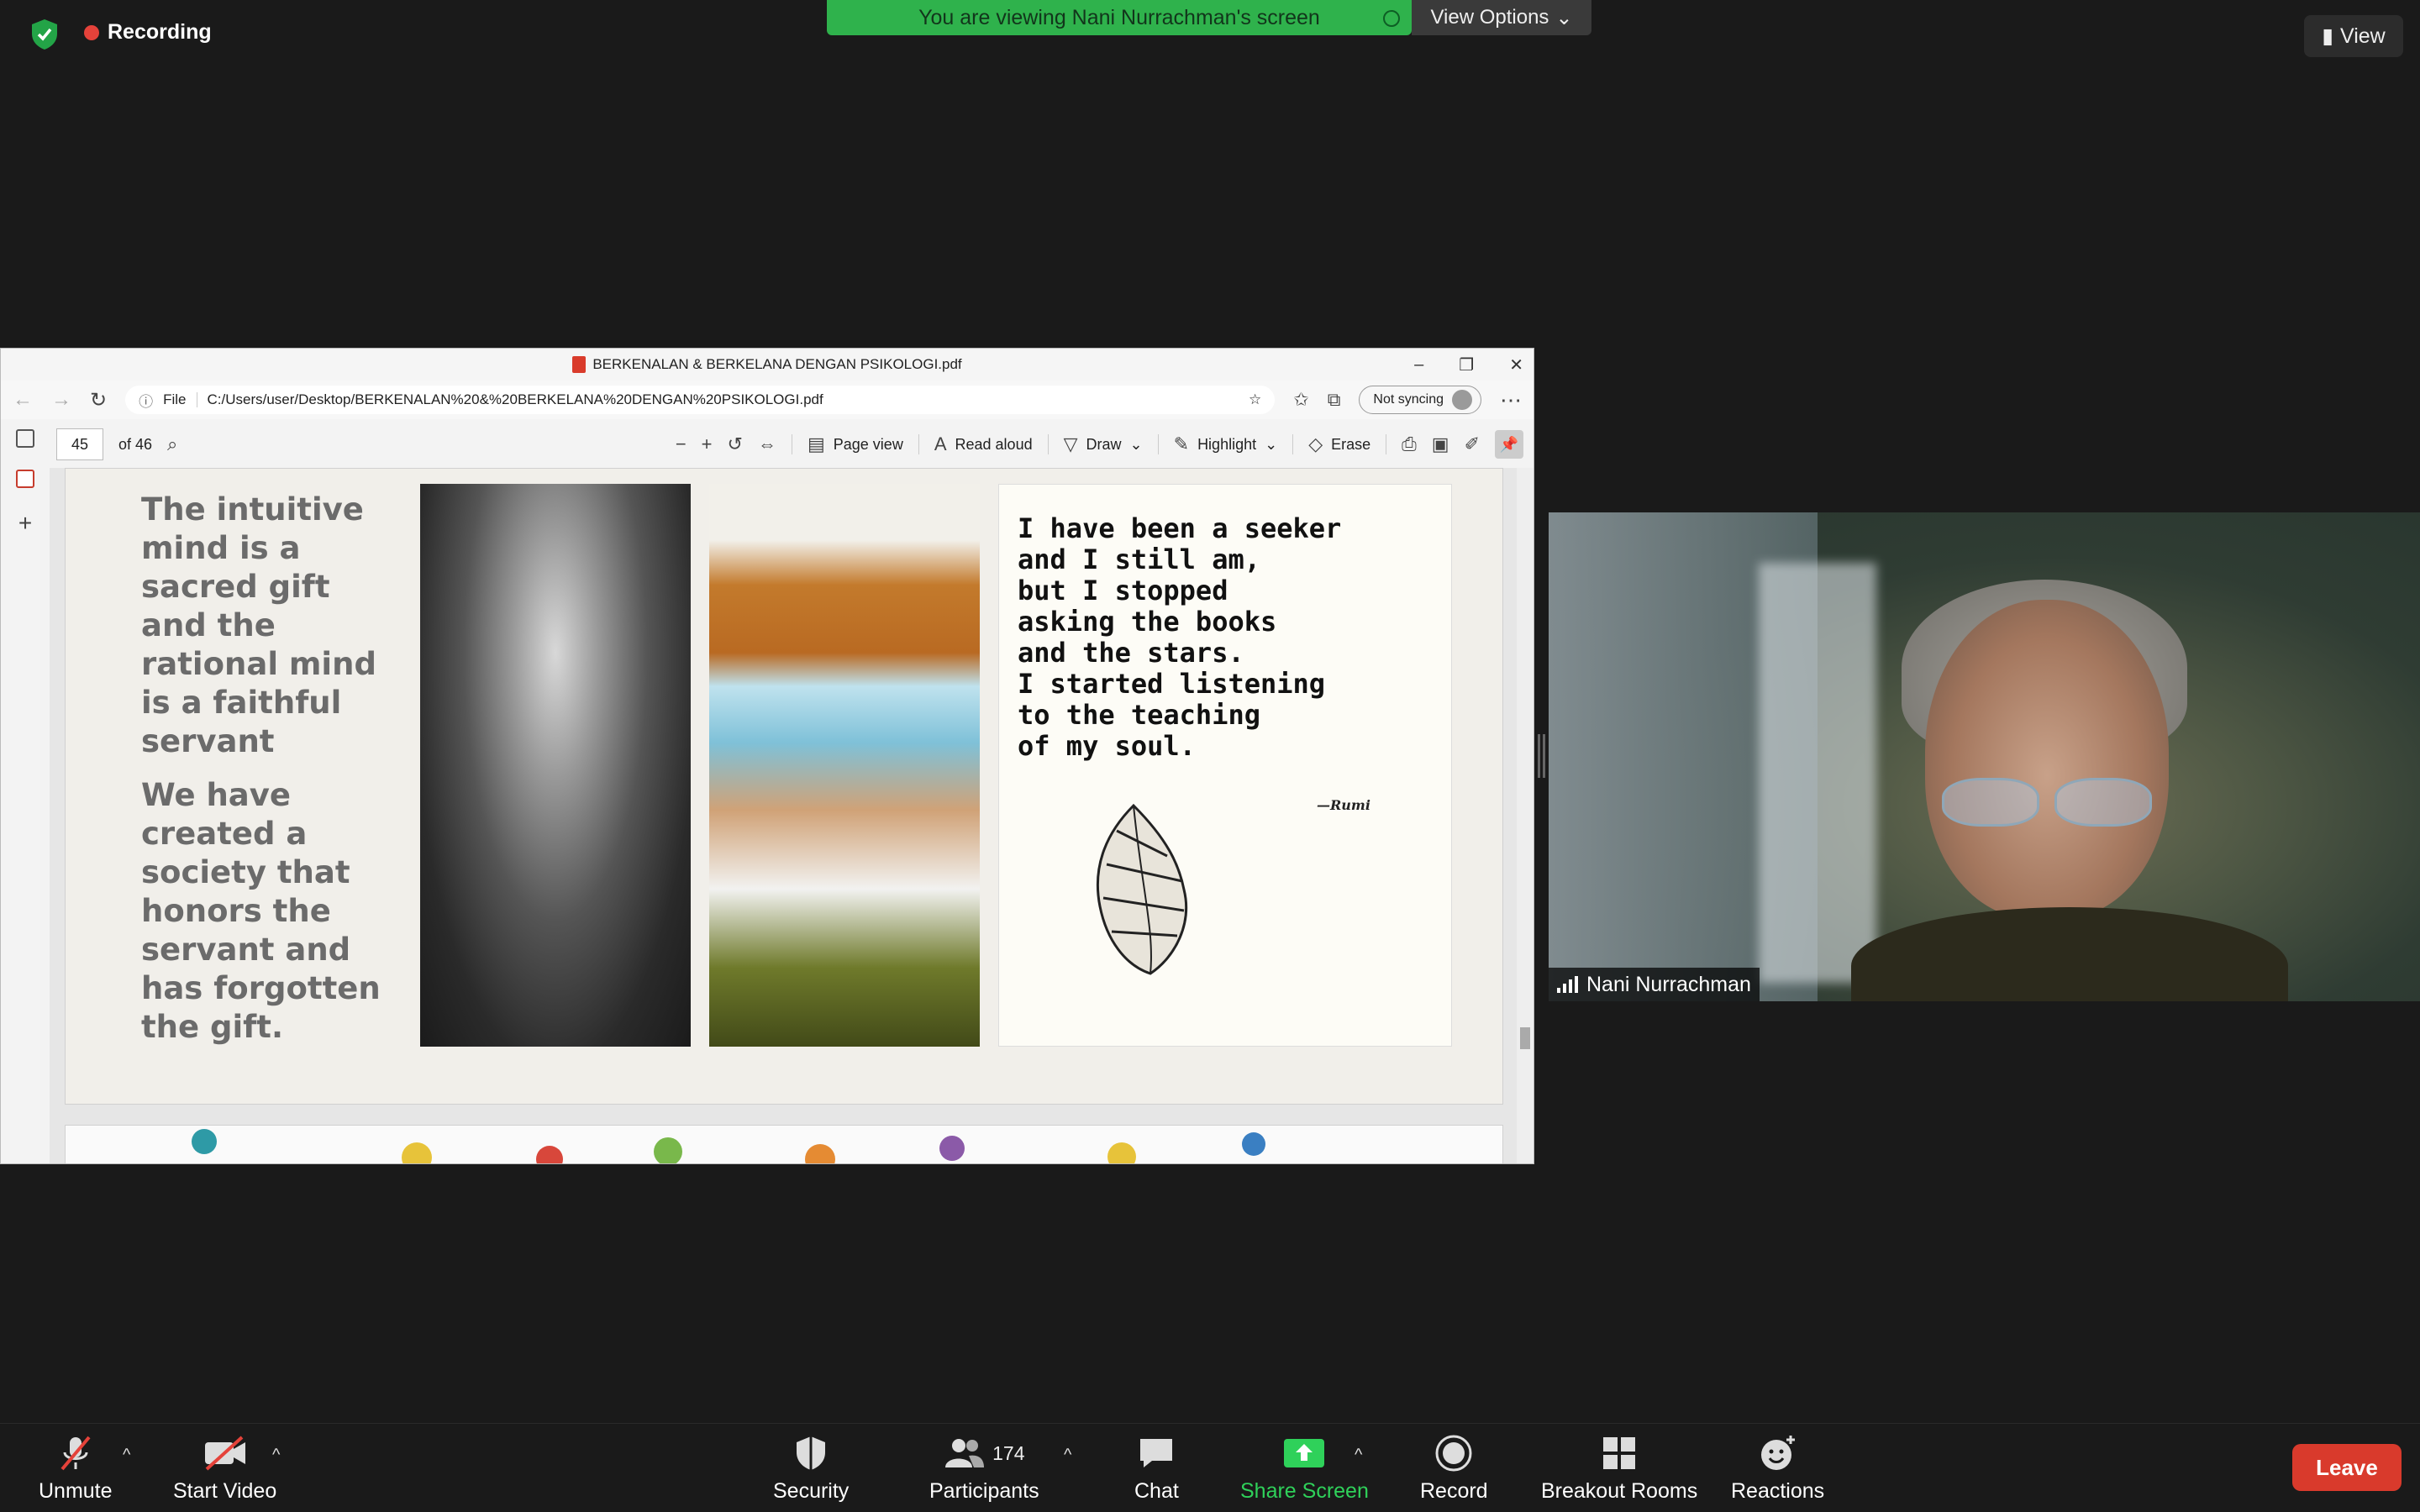 This screenshot has width=2420, height=1512. Describe the element at coordinates (2069, 954) in the screenshot. I see `participant-body` at that location.